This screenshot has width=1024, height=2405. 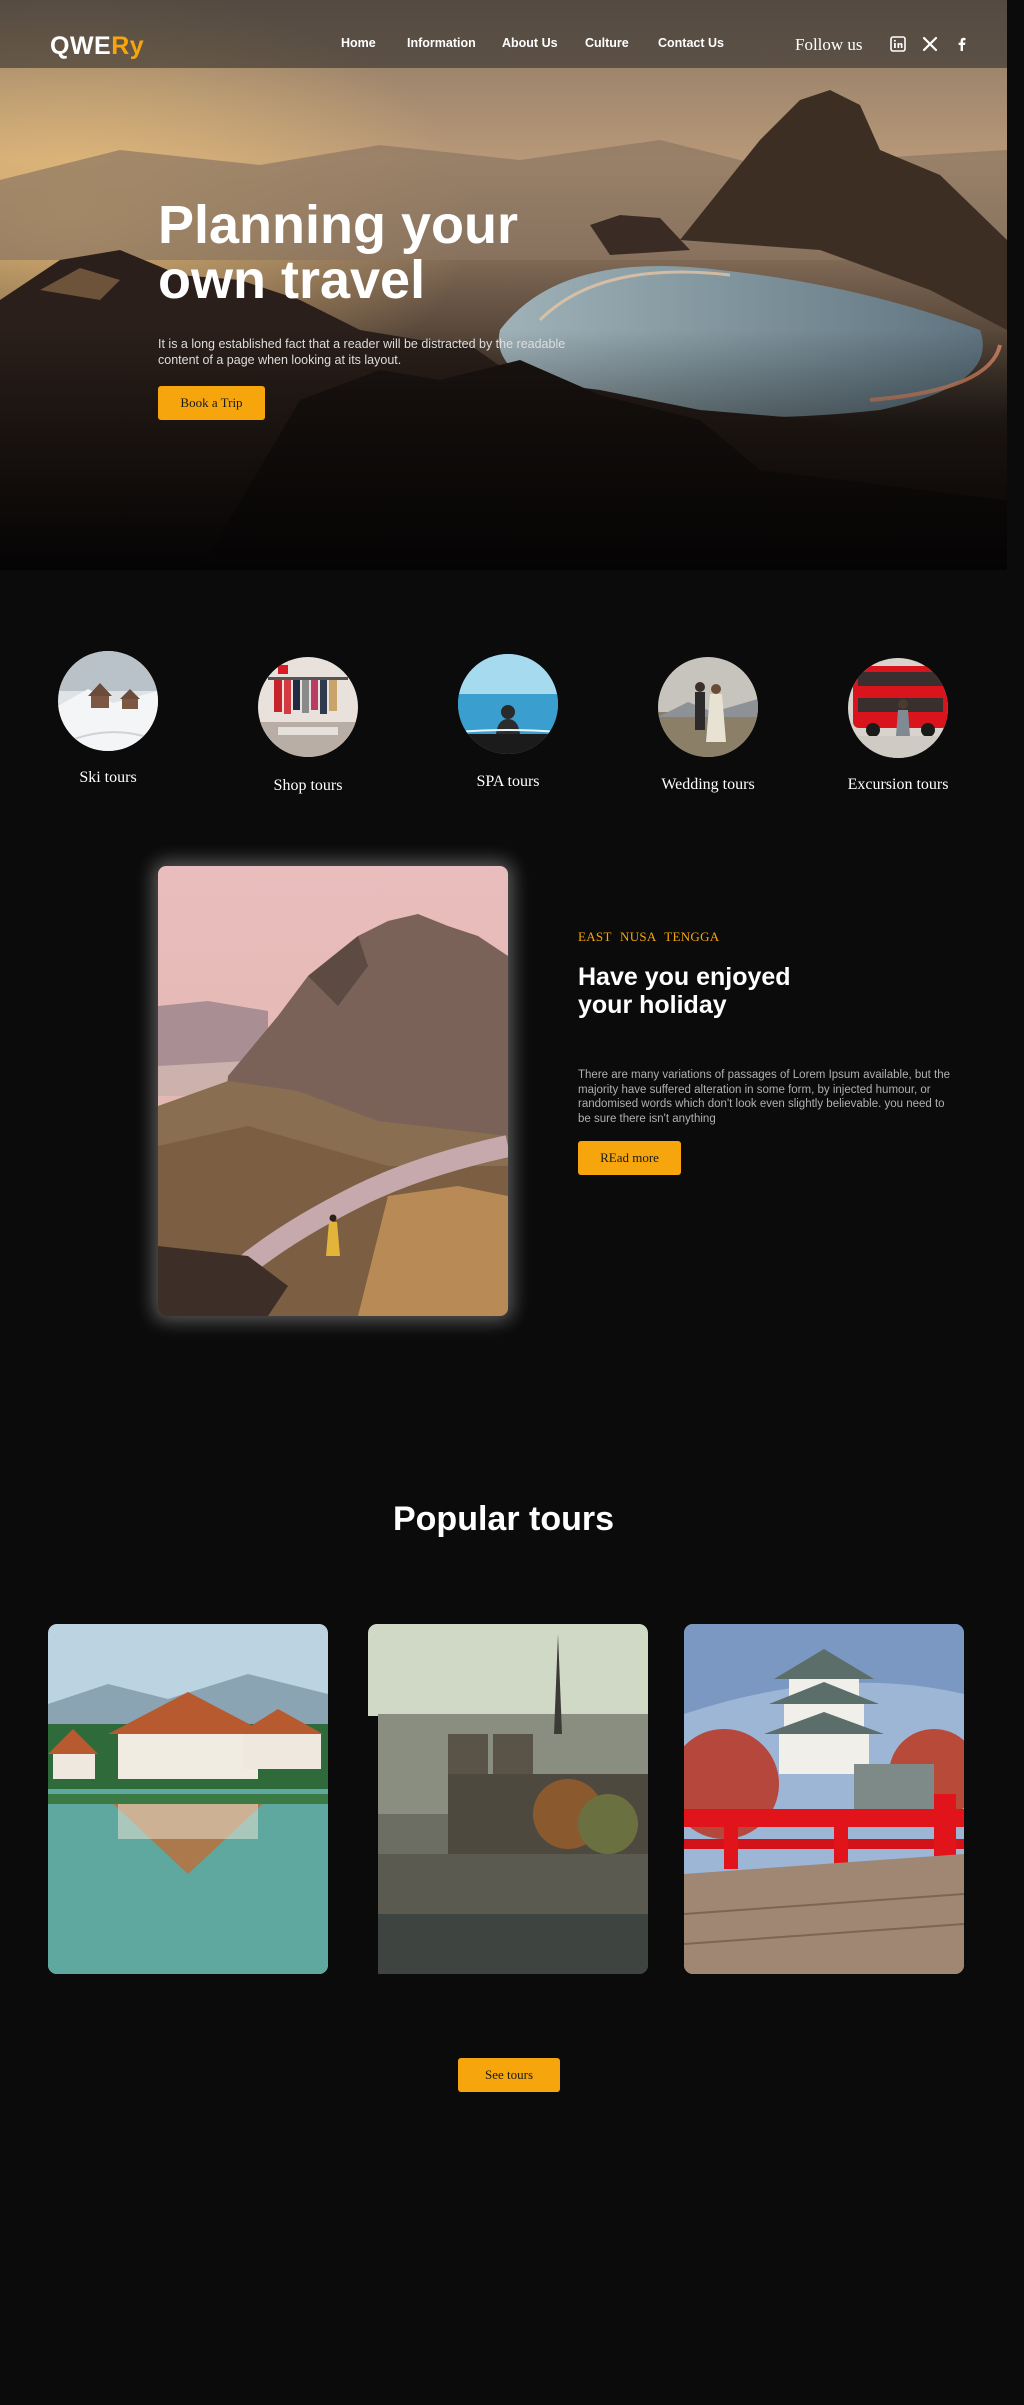 I want to click on book-a-trip-button: Book a Trip, so click(x=211, y=403).